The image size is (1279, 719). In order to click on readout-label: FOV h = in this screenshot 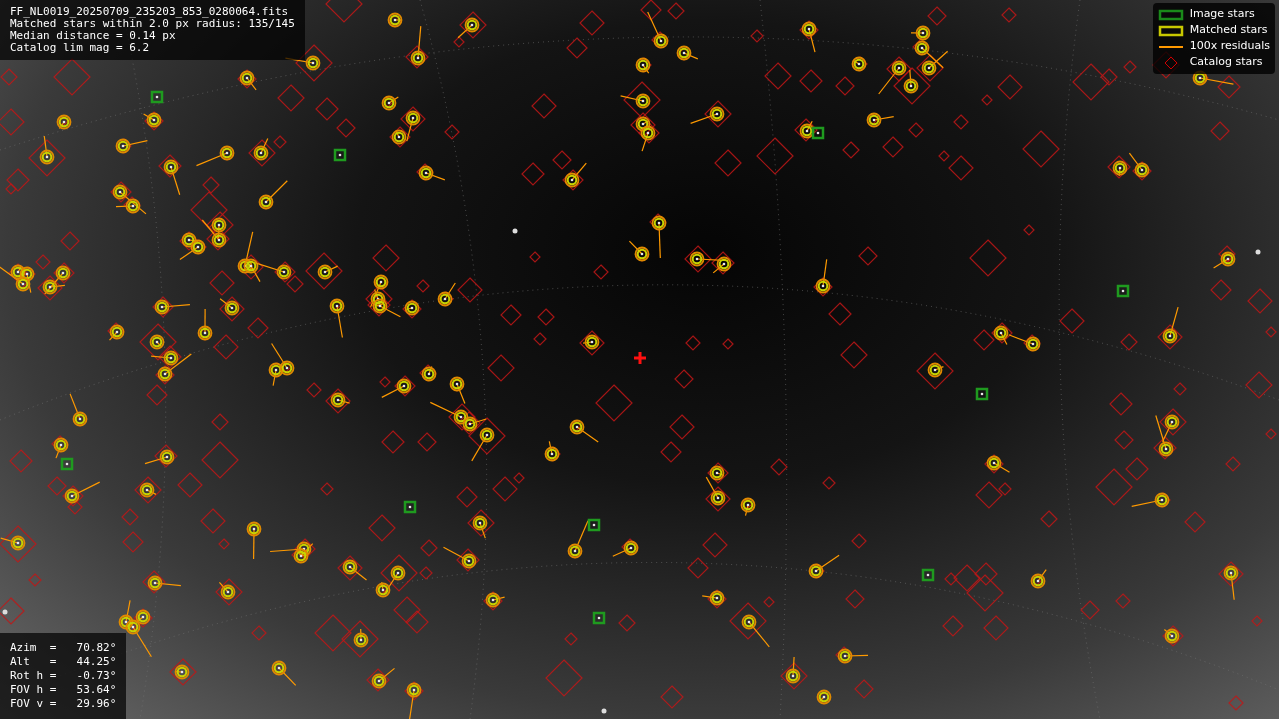, I will do `click(33, 690)`.